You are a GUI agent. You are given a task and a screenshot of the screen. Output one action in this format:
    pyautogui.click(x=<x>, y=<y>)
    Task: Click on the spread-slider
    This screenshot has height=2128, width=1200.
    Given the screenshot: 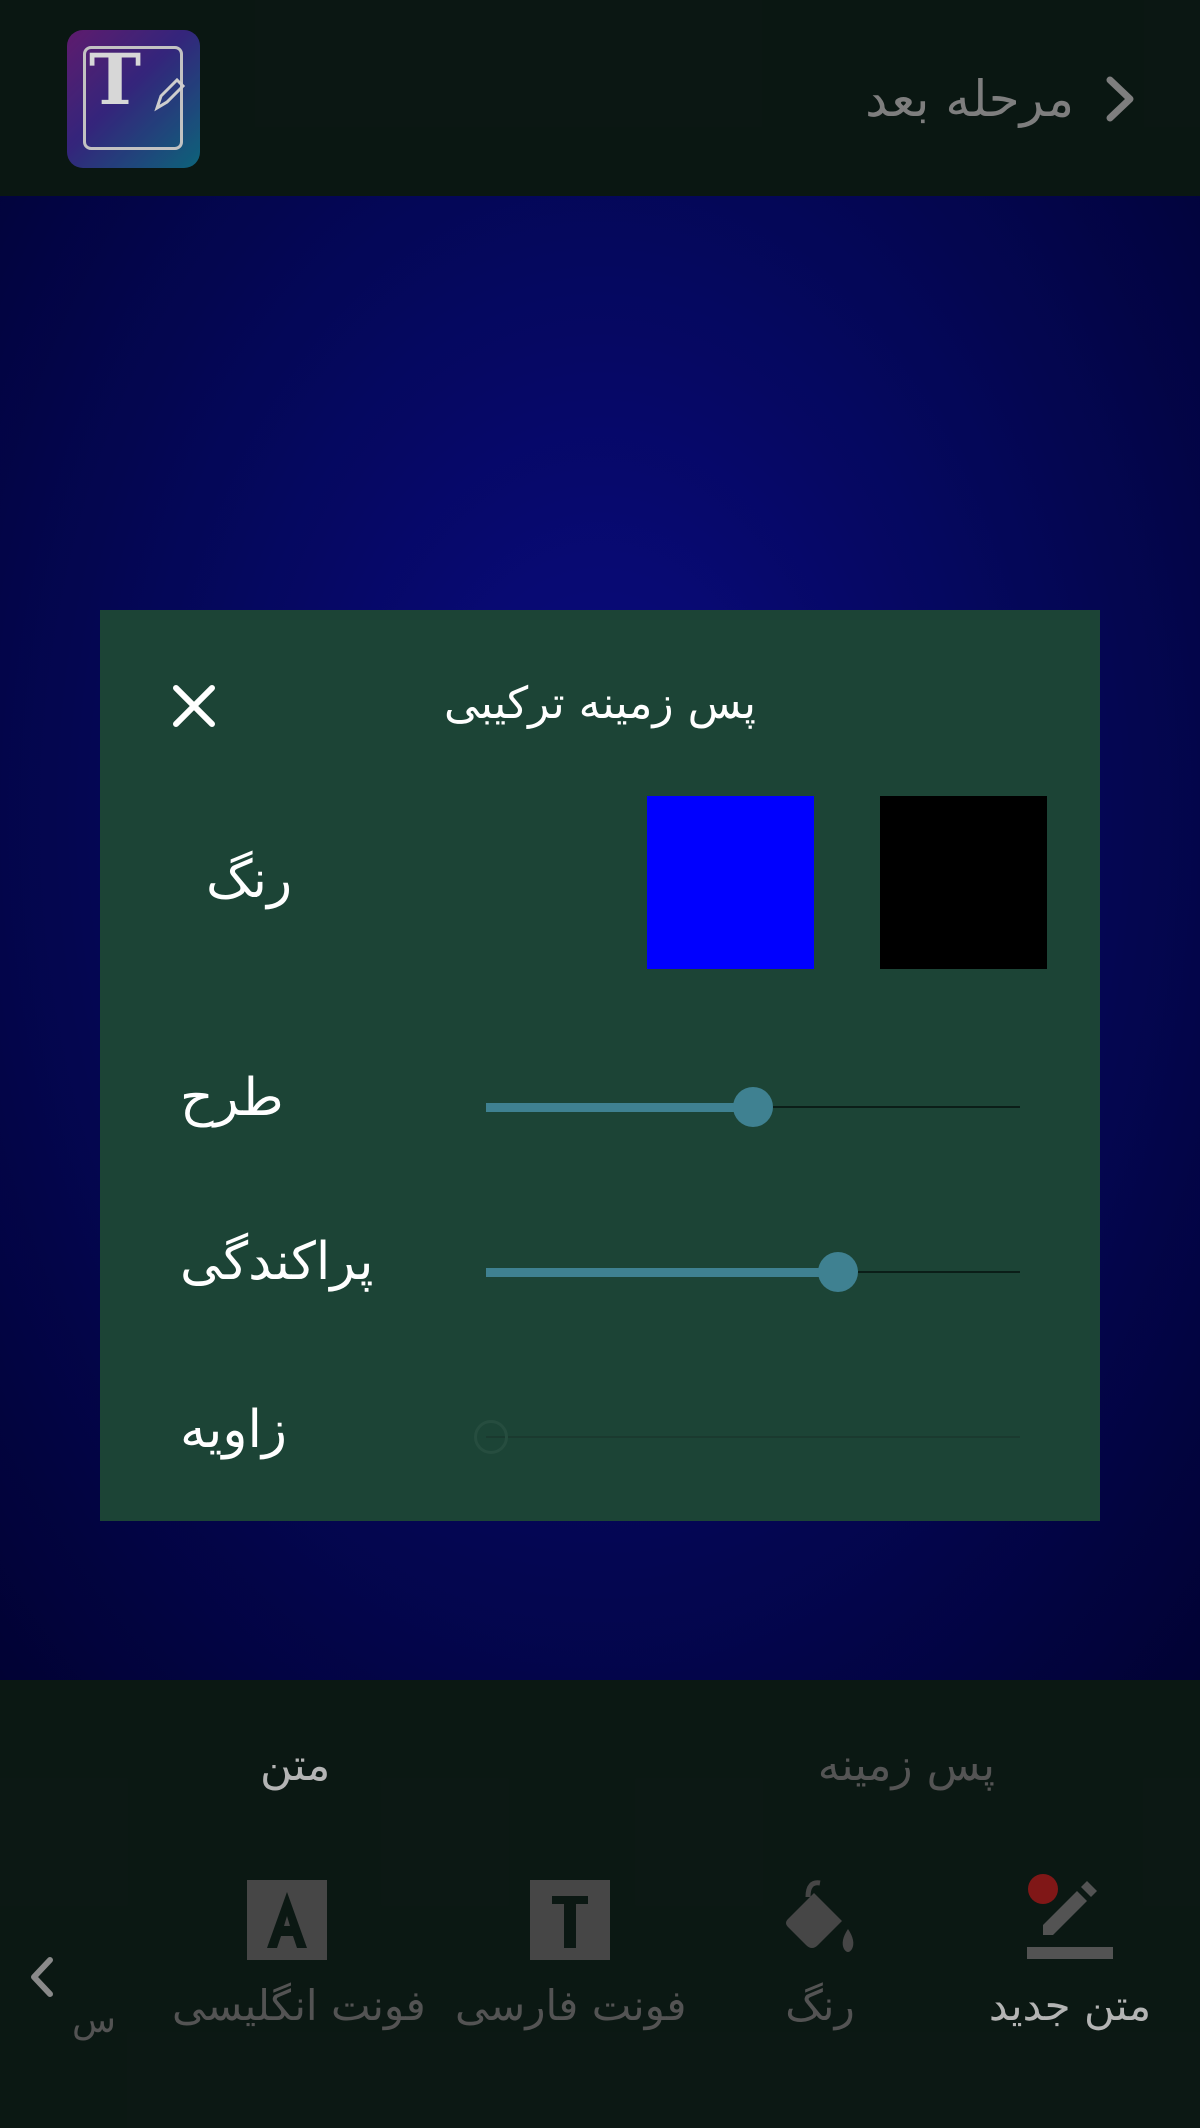 What is the action you would take?
    pyautogui.click(x=753, y=1272)
    